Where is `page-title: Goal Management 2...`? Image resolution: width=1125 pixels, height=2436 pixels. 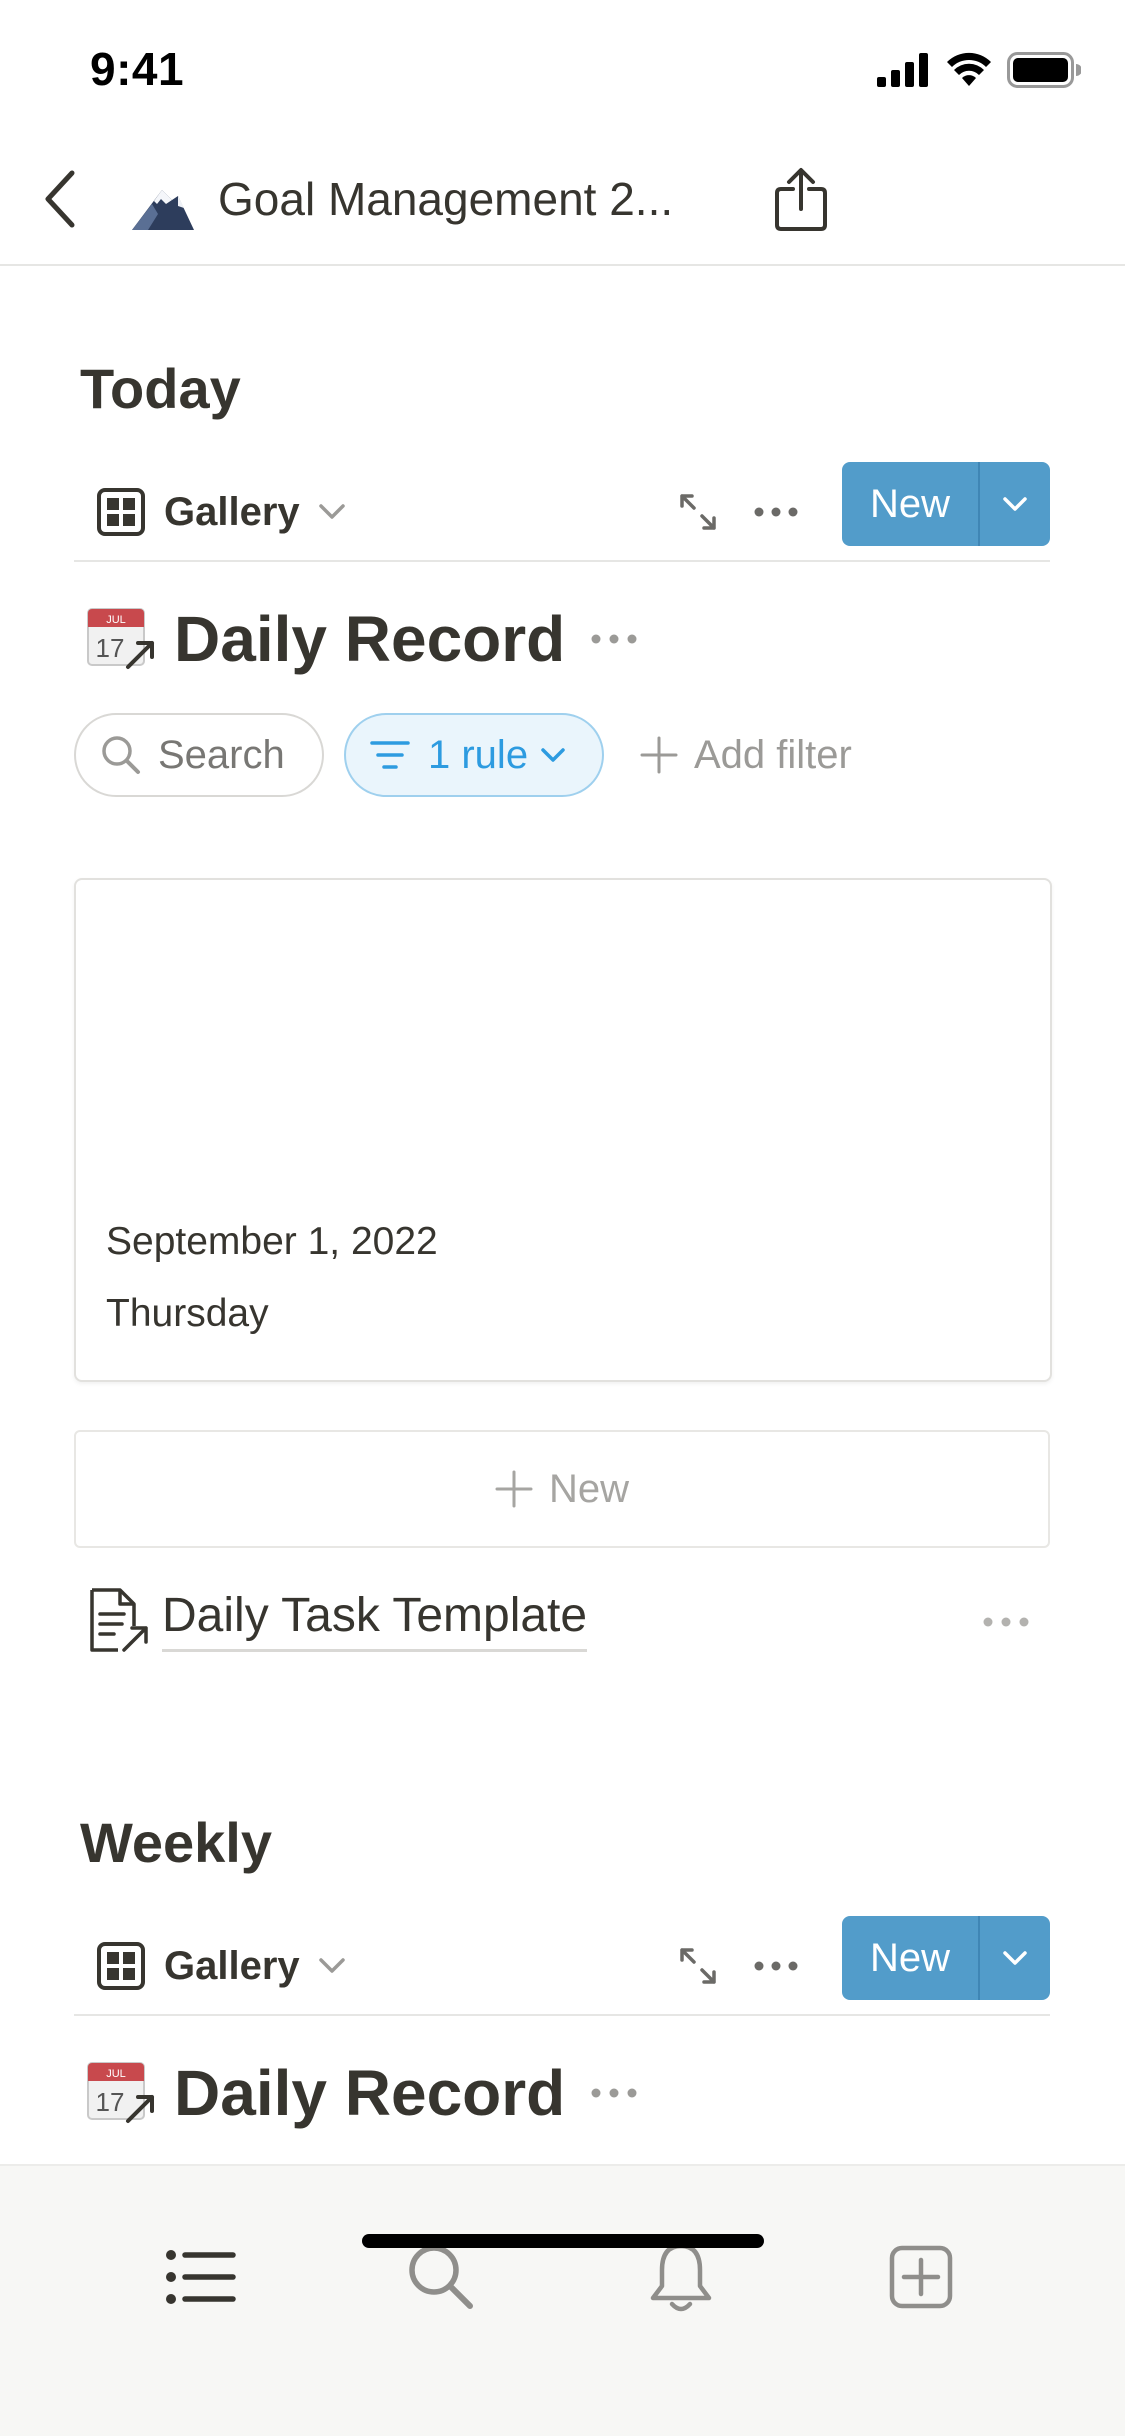 page-title: Goal Management 2... is located at coordinates (446, 199).